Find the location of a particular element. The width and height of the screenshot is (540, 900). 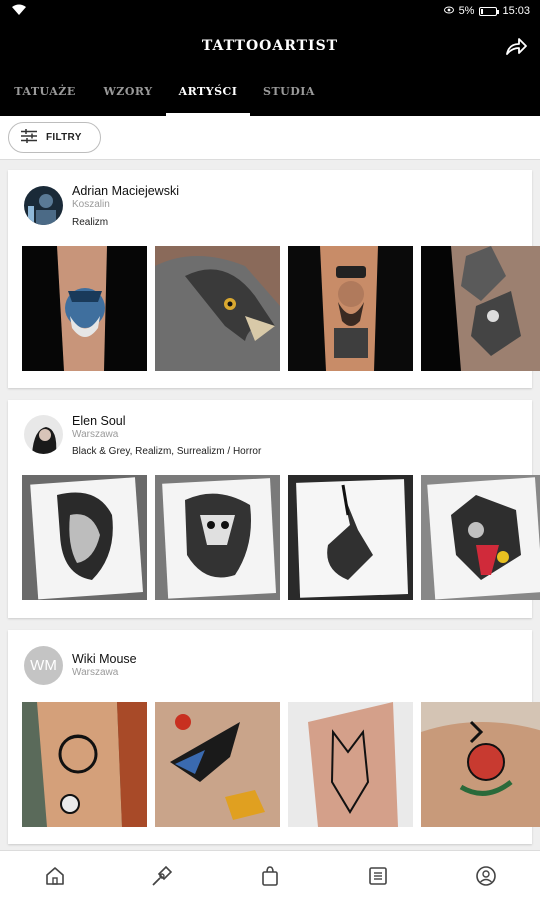

nav-home is located at coordinates (55, 876).